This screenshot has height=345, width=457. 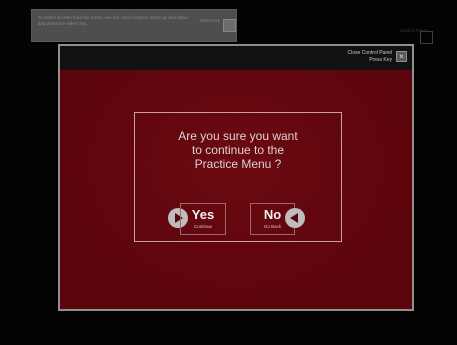 What do you see at coordinates (426, 37) in the screenshot?
I see `background-control-panel-key-icon` at bounding box center [426, 37].